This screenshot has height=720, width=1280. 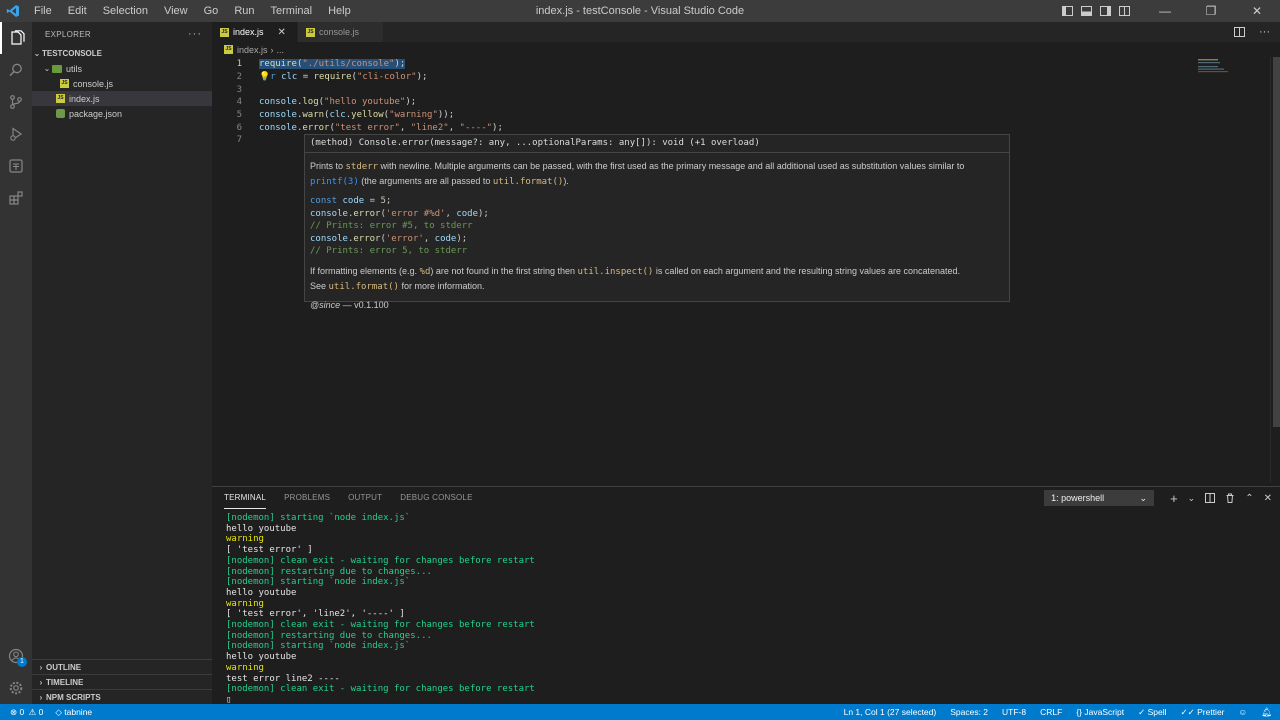 What do you see at coordinates (341, 32) in the screenshot?
I see `tab-console-js: JS console.js` at bounding box center [341, 32].